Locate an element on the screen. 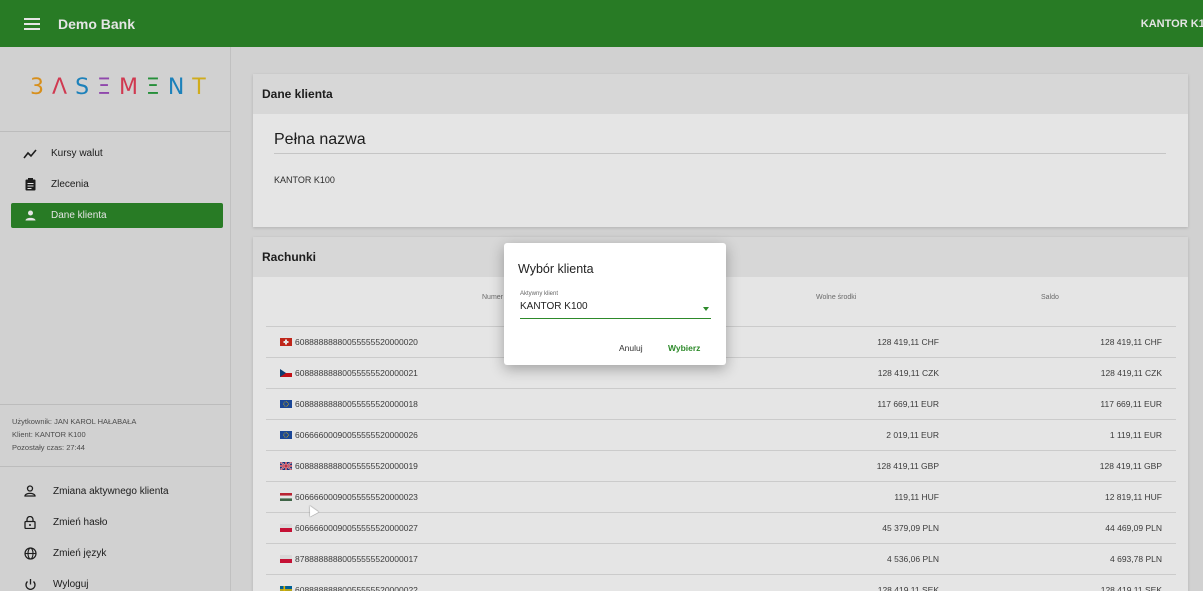 This screenshot has height=591, width=1203. active-client-label: Aktywny klient is located at coordinates (539, 294).